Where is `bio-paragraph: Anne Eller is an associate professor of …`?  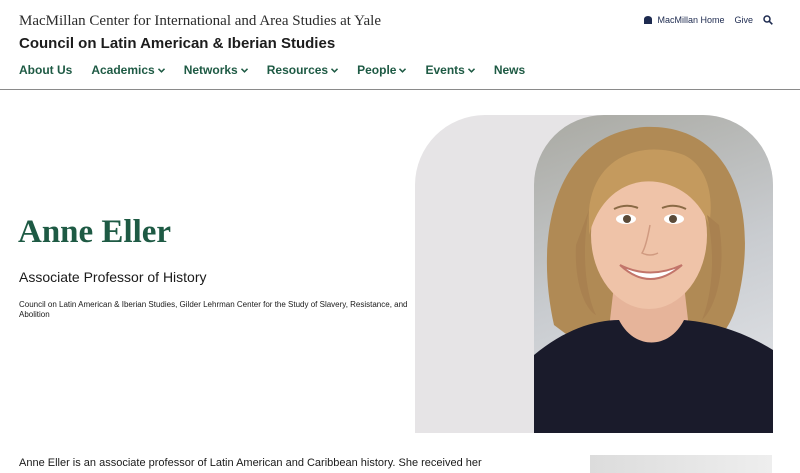 bio-paragraph: Anne Eller is an associate professor of … is located at coordinates (250, 463).